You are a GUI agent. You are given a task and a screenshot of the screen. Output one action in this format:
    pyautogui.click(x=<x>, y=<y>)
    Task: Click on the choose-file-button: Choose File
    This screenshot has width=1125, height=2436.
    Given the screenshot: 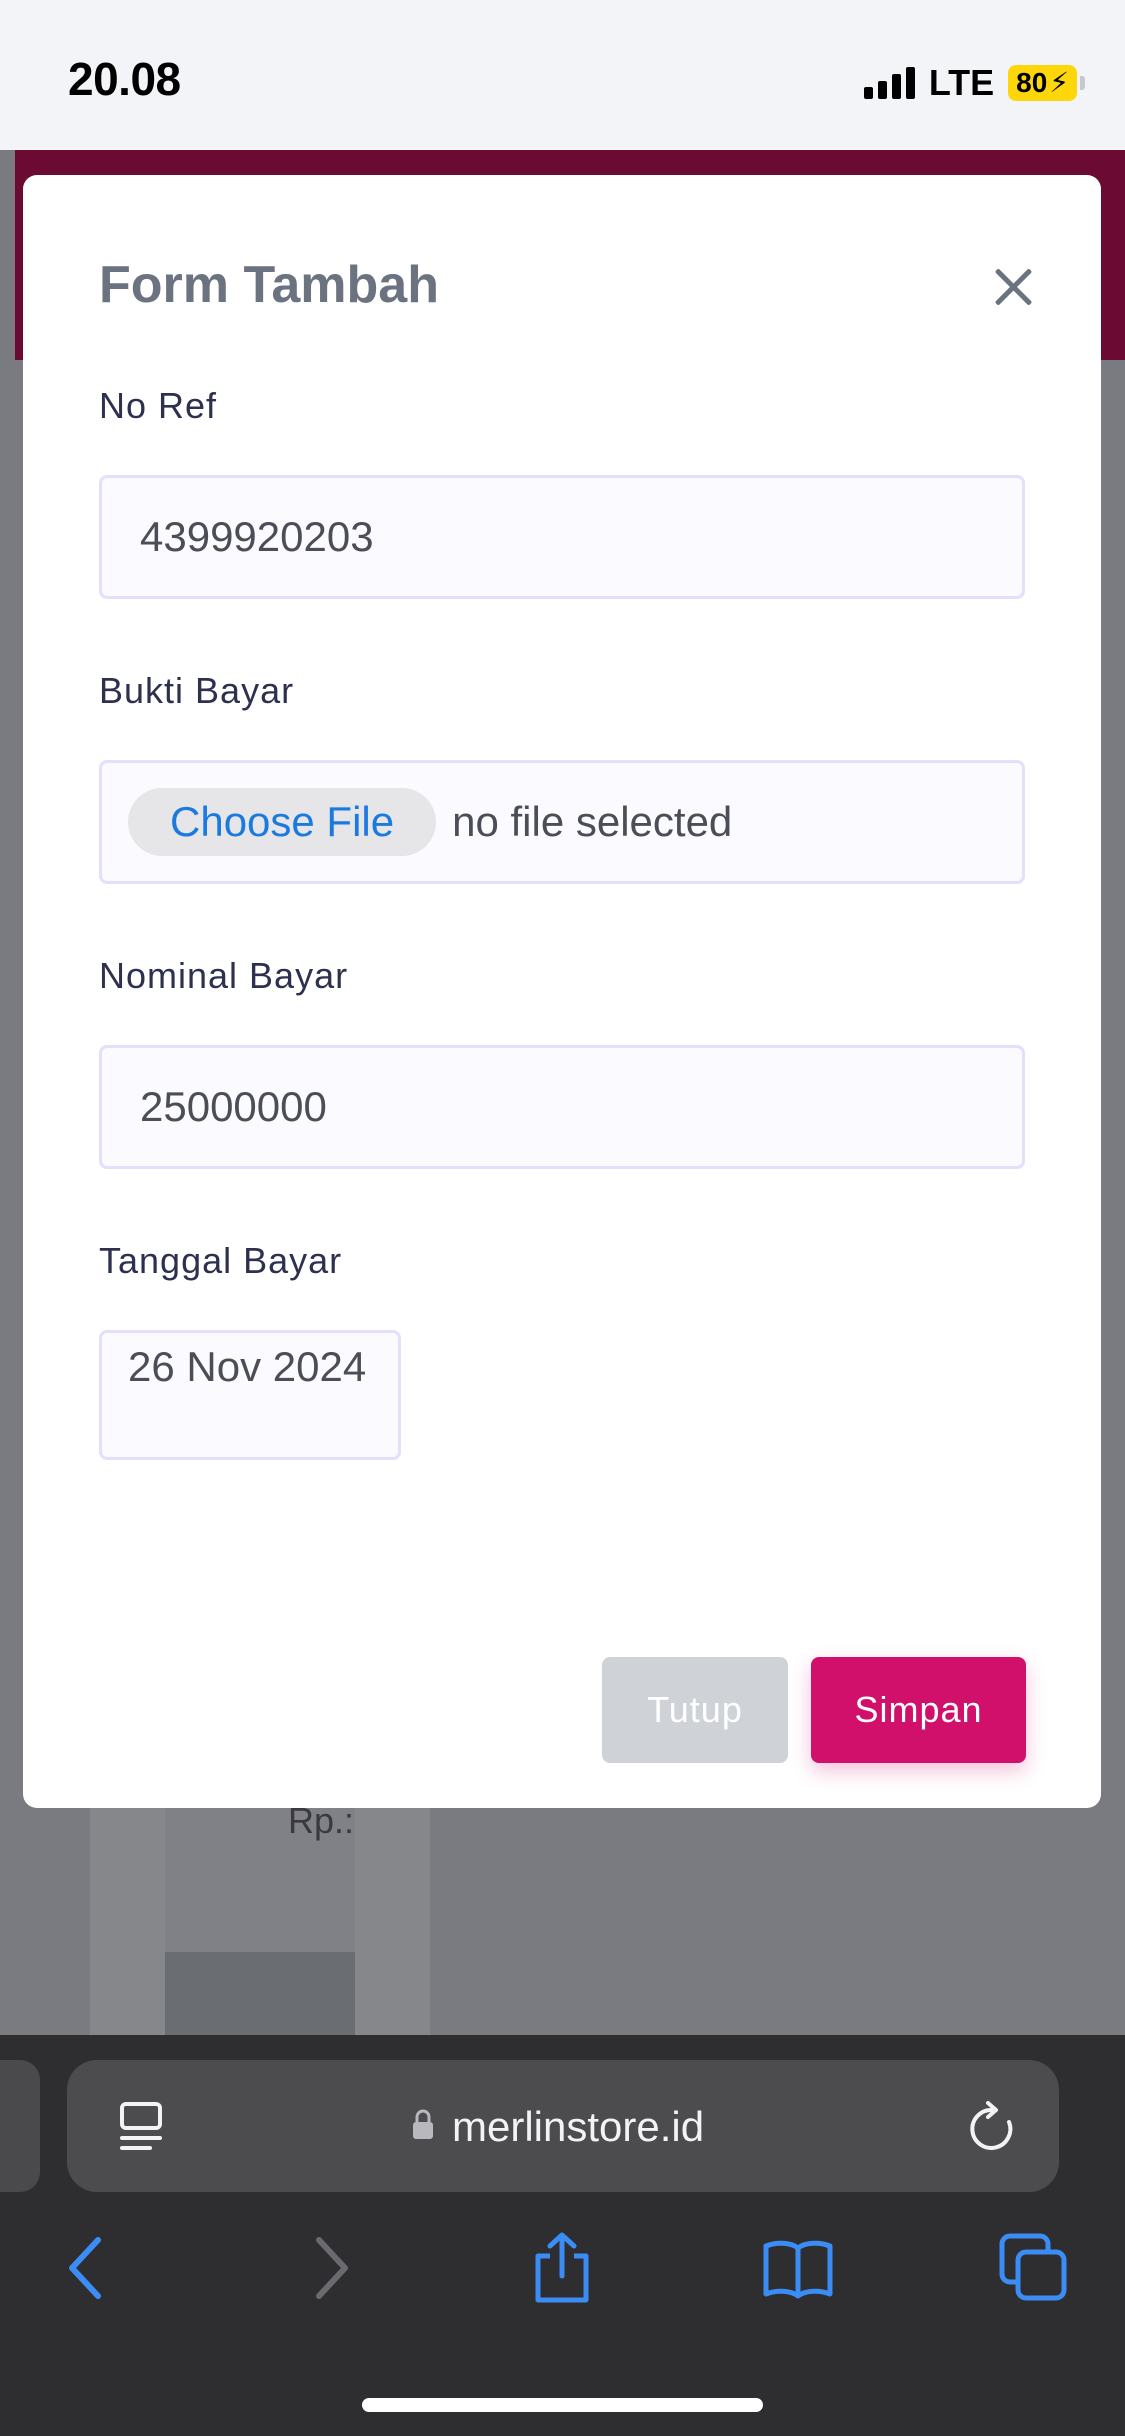 What is the action you would take?
    pyautogui.click(x=282, y=822)
    